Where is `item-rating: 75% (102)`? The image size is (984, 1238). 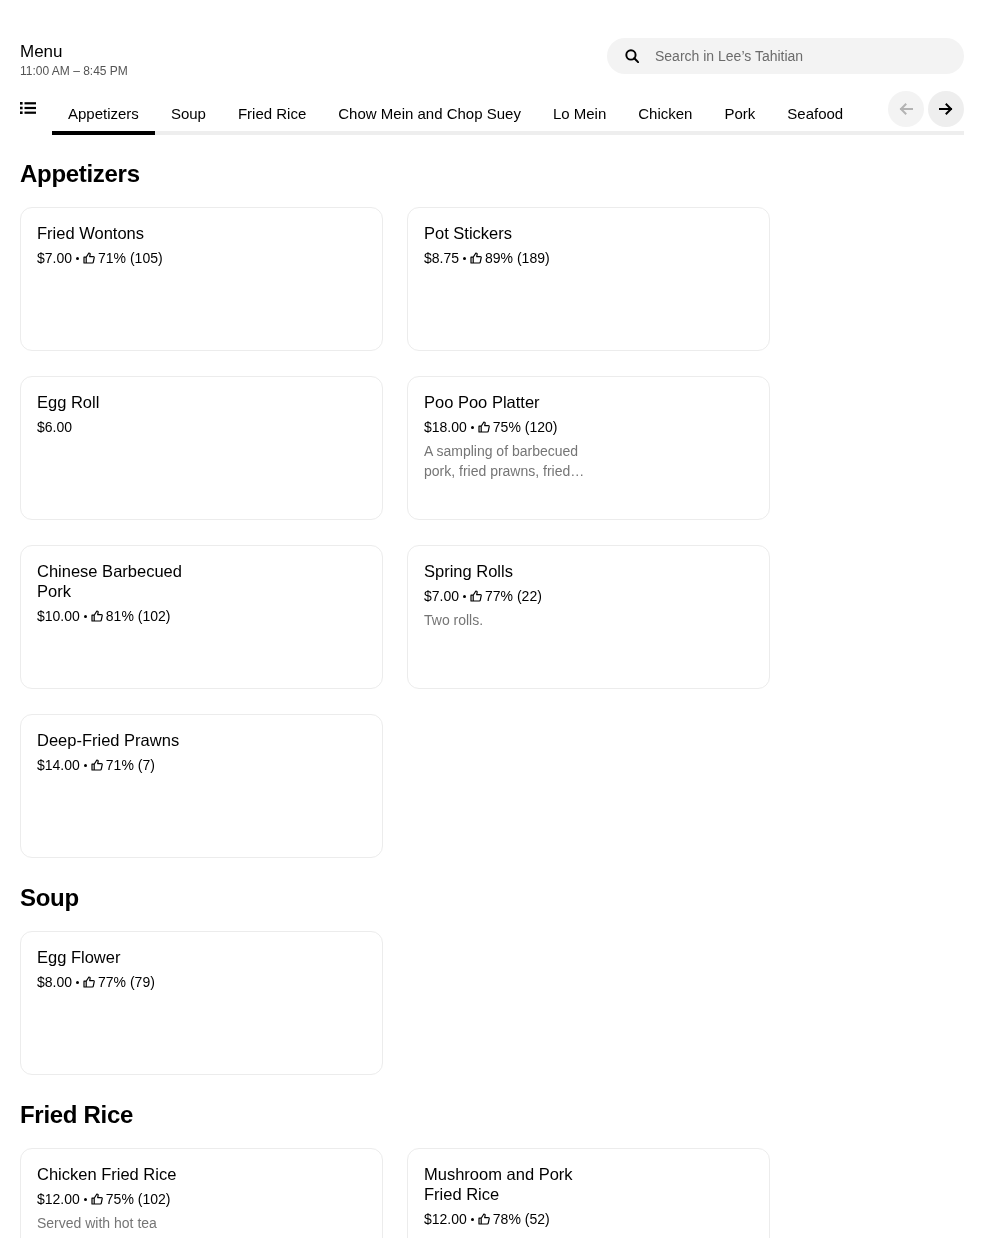
item-rating: 75% (102) is located at coordinates (138, 1199).